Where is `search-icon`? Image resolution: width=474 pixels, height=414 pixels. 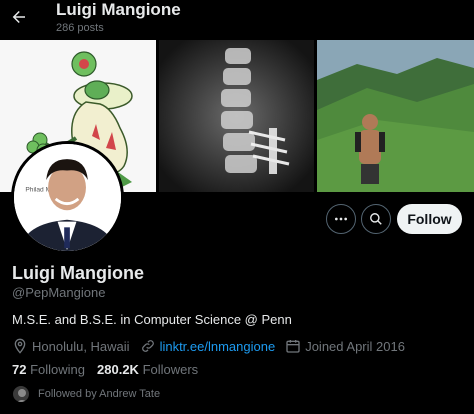
search-icon is located at coordinates (376, 219).